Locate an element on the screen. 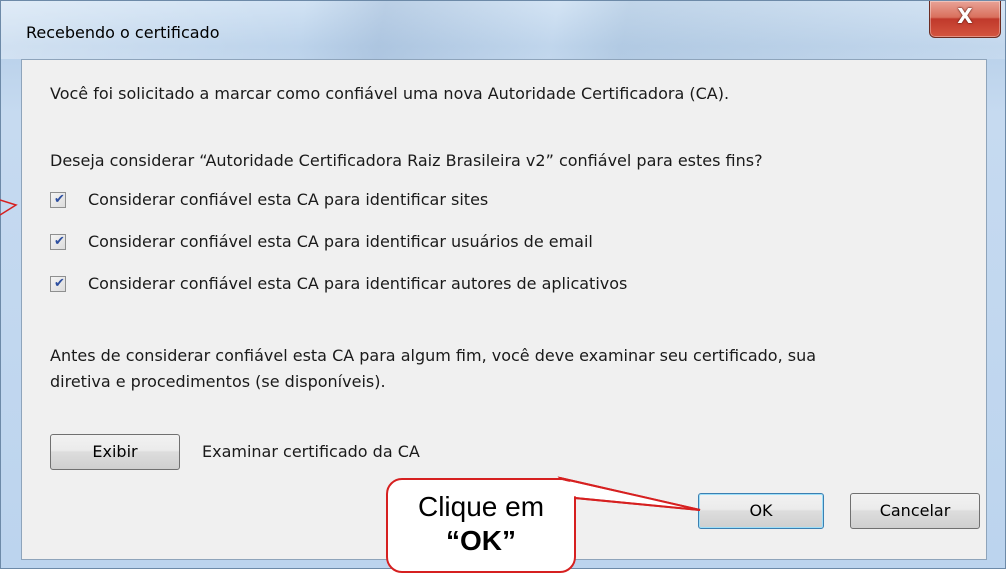 The image size is (1006, 573). callout-text: Clique em “OK” is located at coordinates (481, 524).